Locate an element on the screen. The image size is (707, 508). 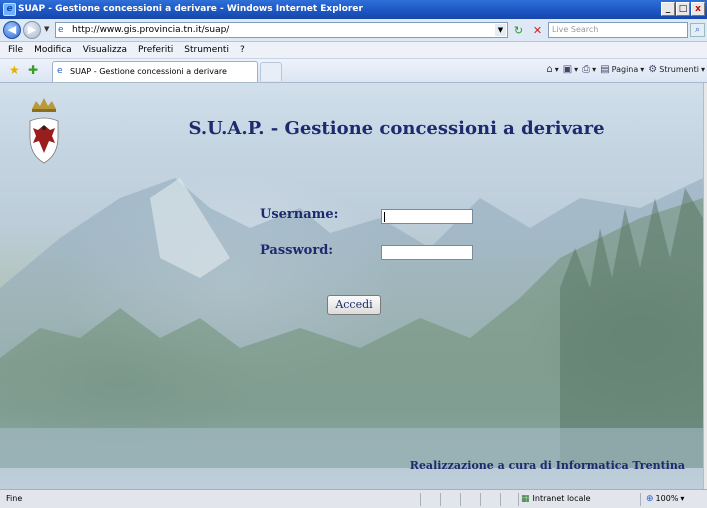
refresh-icon: ↻ is located at coordinates (518, 30).